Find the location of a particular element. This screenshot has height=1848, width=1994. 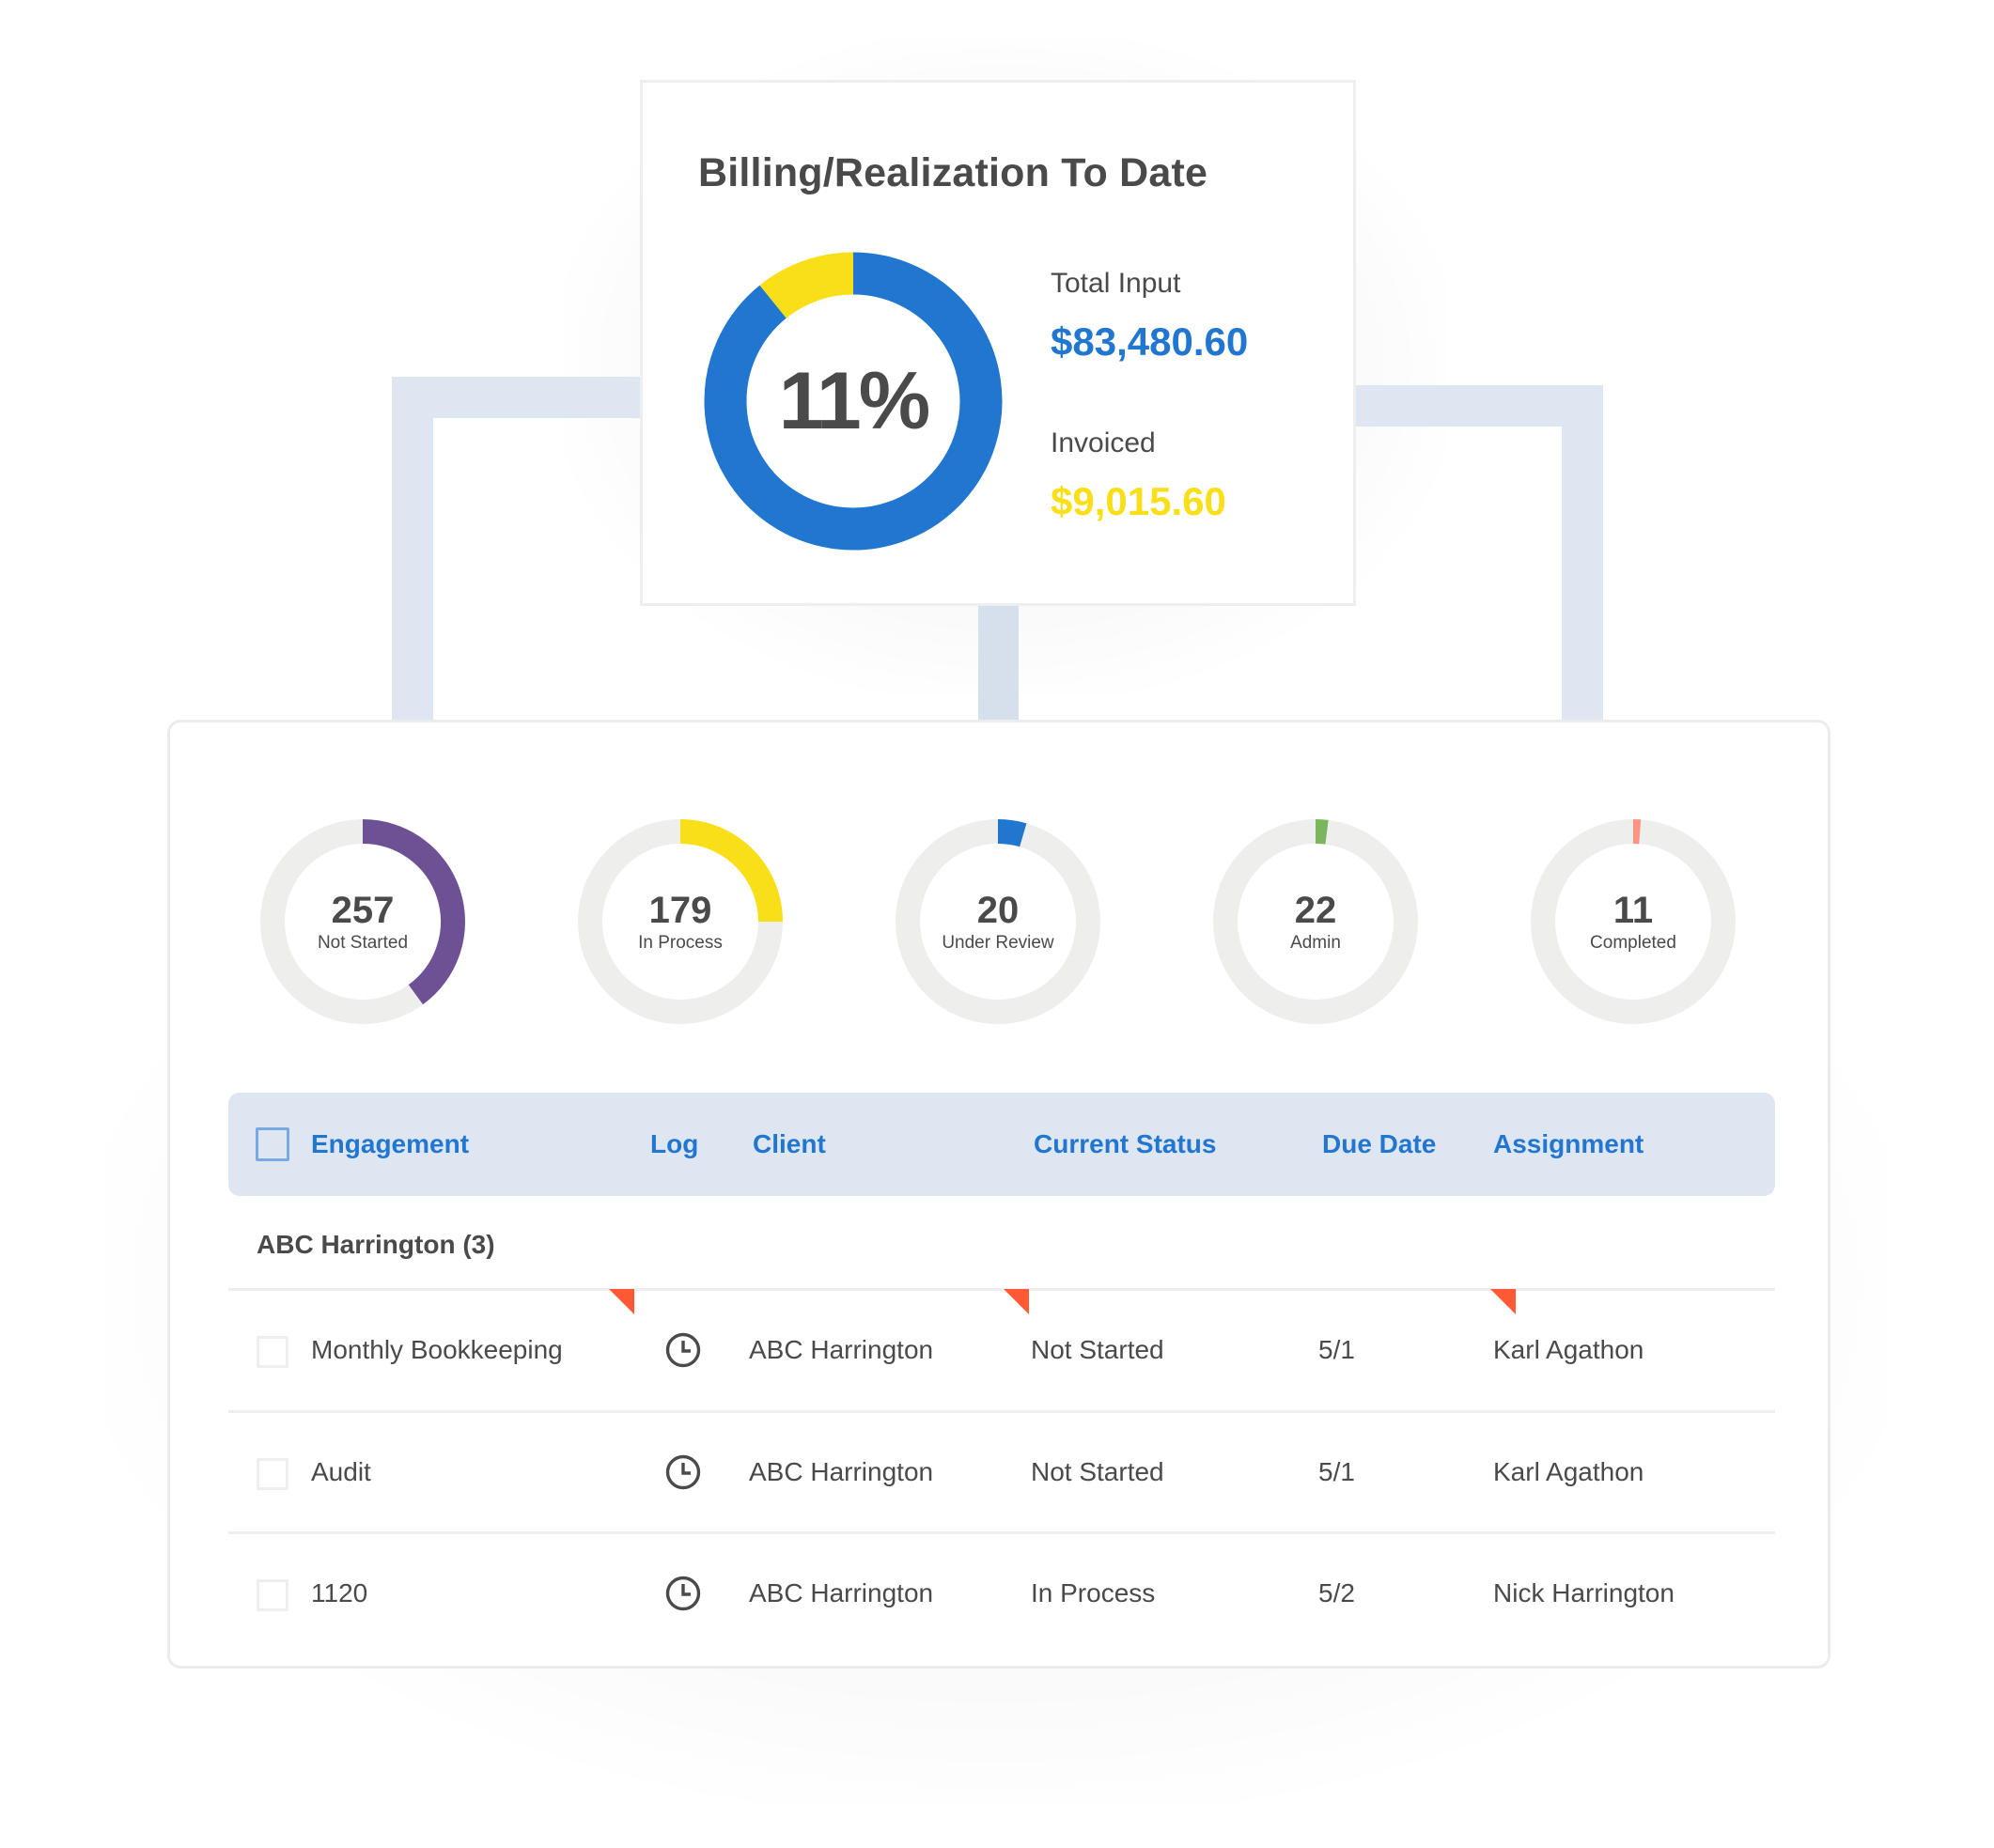

cell-due-date: 5/2 is located at coordinates (1336, 1592).